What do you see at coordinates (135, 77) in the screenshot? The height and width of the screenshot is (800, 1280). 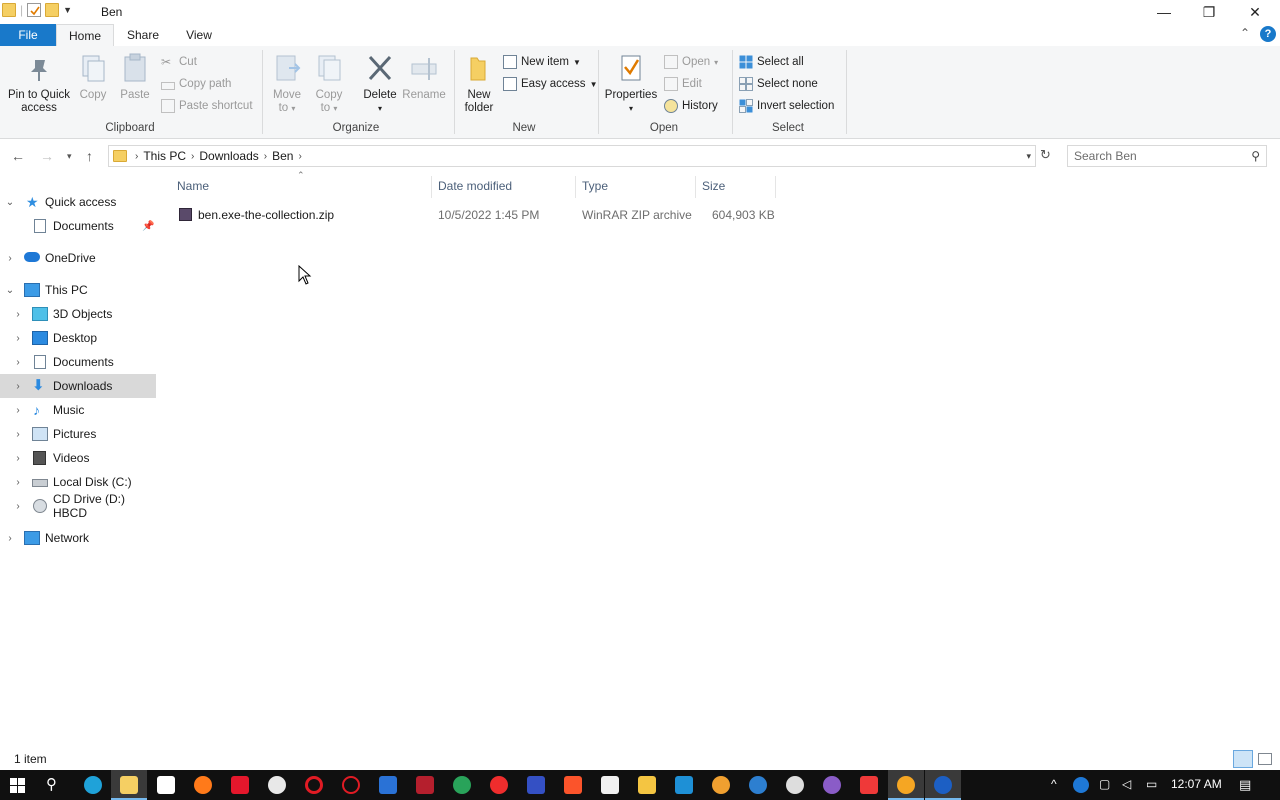 I see `paste-button: Paste` at bounding box center [135, 77].